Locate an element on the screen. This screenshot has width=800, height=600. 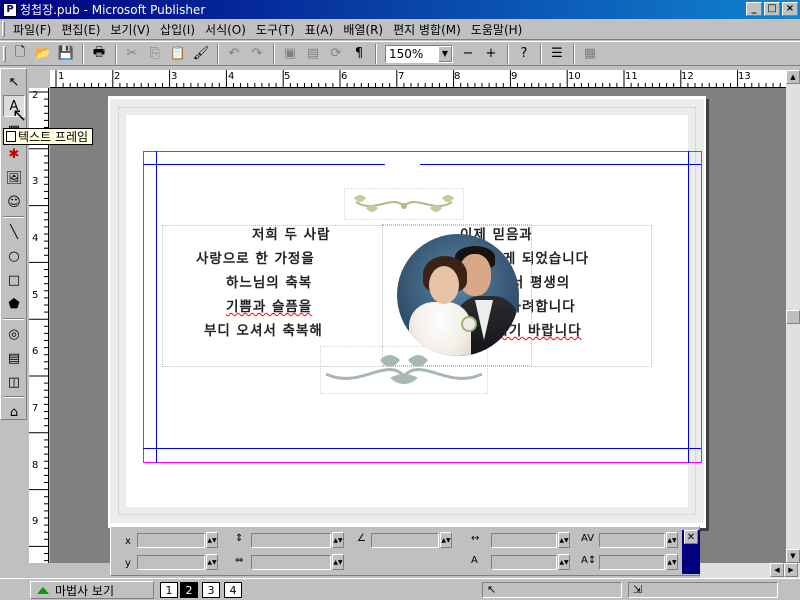
clip-gallery-tool-icon: ☺ is located at coordinates (14, 202).